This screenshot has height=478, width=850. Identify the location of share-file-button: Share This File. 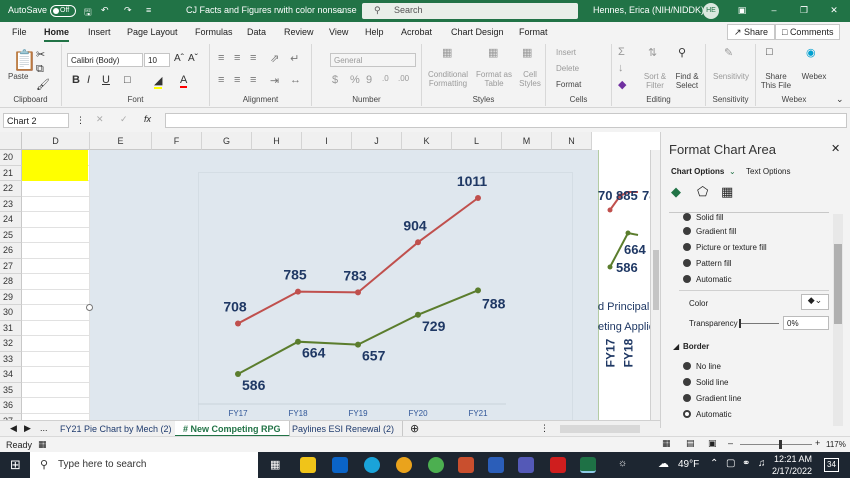
(776, 81).